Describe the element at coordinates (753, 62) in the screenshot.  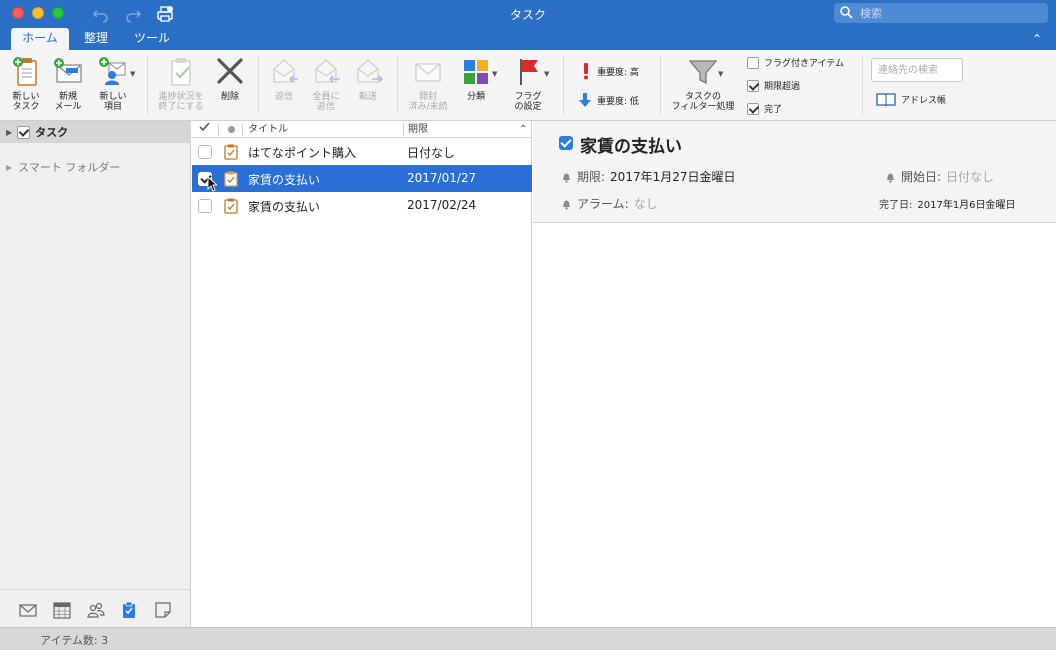
I see `filter-flagged-checkbox` at that location.